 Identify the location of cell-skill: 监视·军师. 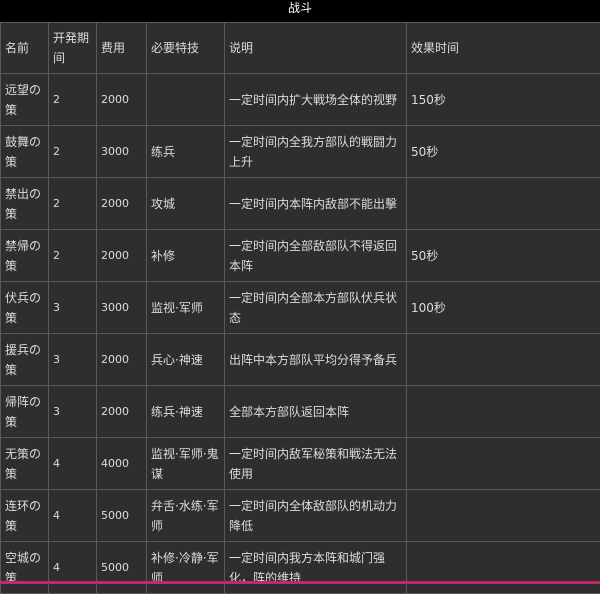
(186, 308).